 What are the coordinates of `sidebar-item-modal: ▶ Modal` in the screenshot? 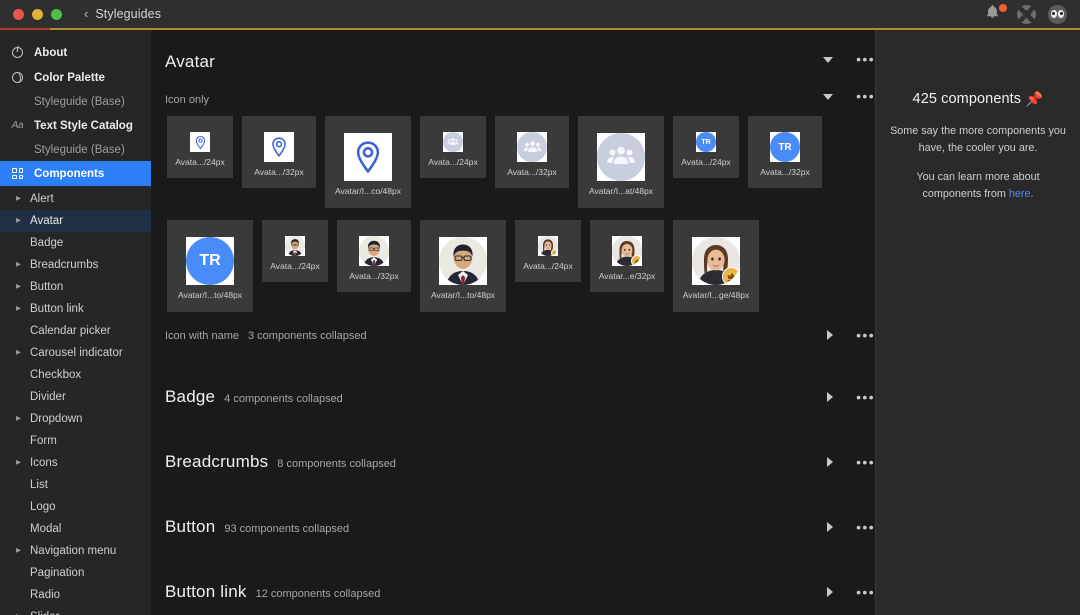 It's located at (75, 529).